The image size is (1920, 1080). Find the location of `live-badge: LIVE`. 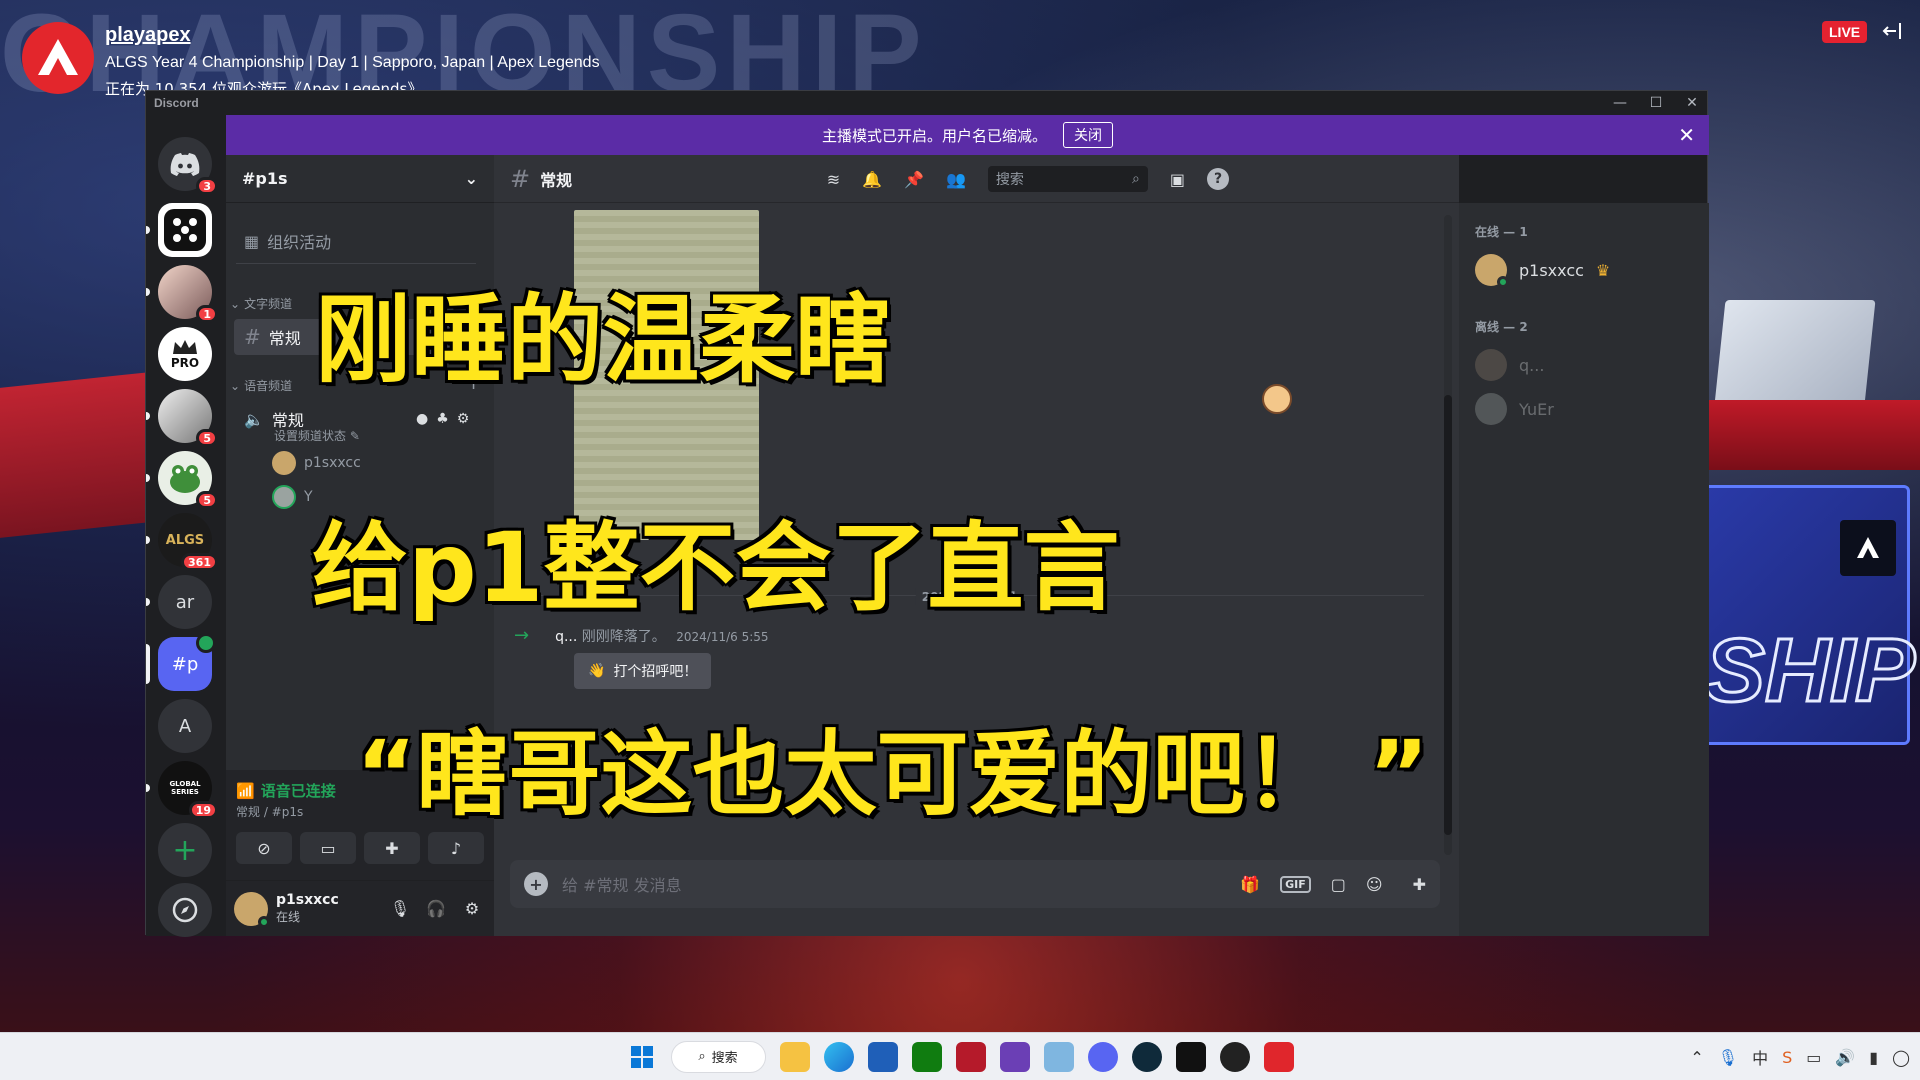

live-badge: LIVE is located at coordinates (1845, 32).